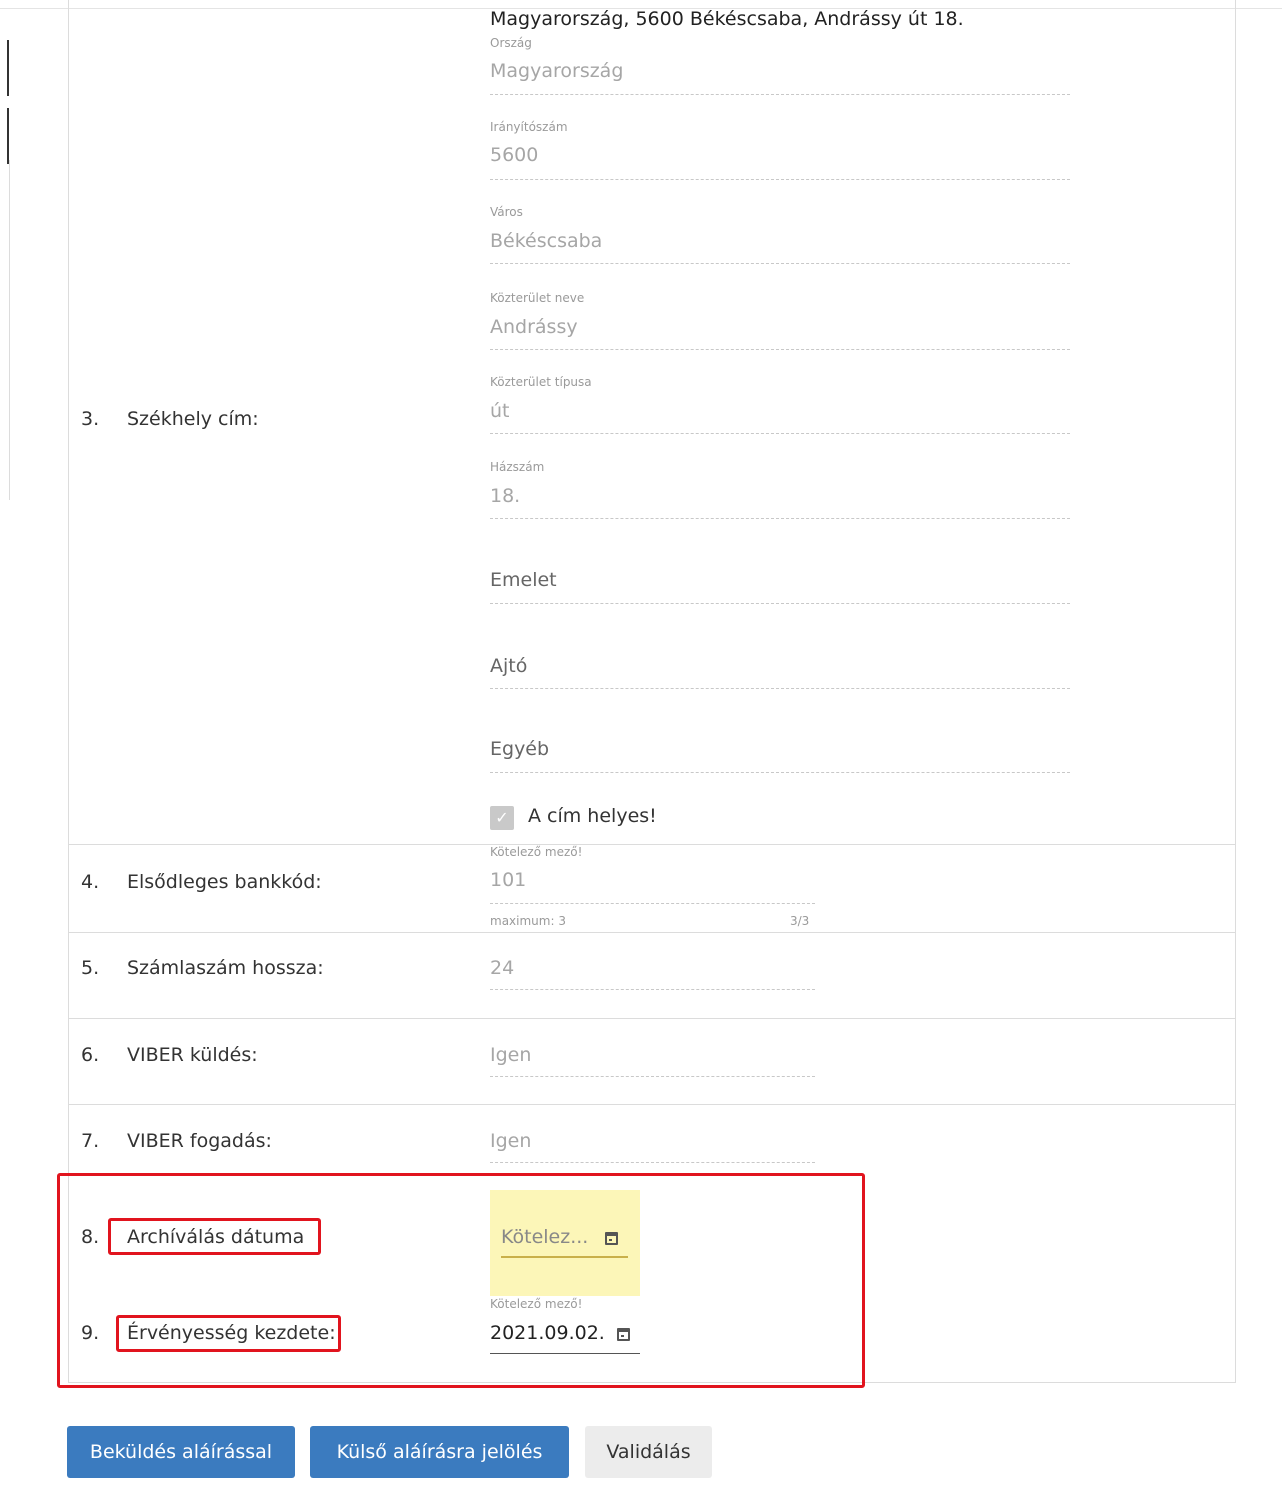  What do you see at coordinates (537, 298) in the screenshot?
I see `street-name-label: Közterület neve` at bounding box center [537, 298].